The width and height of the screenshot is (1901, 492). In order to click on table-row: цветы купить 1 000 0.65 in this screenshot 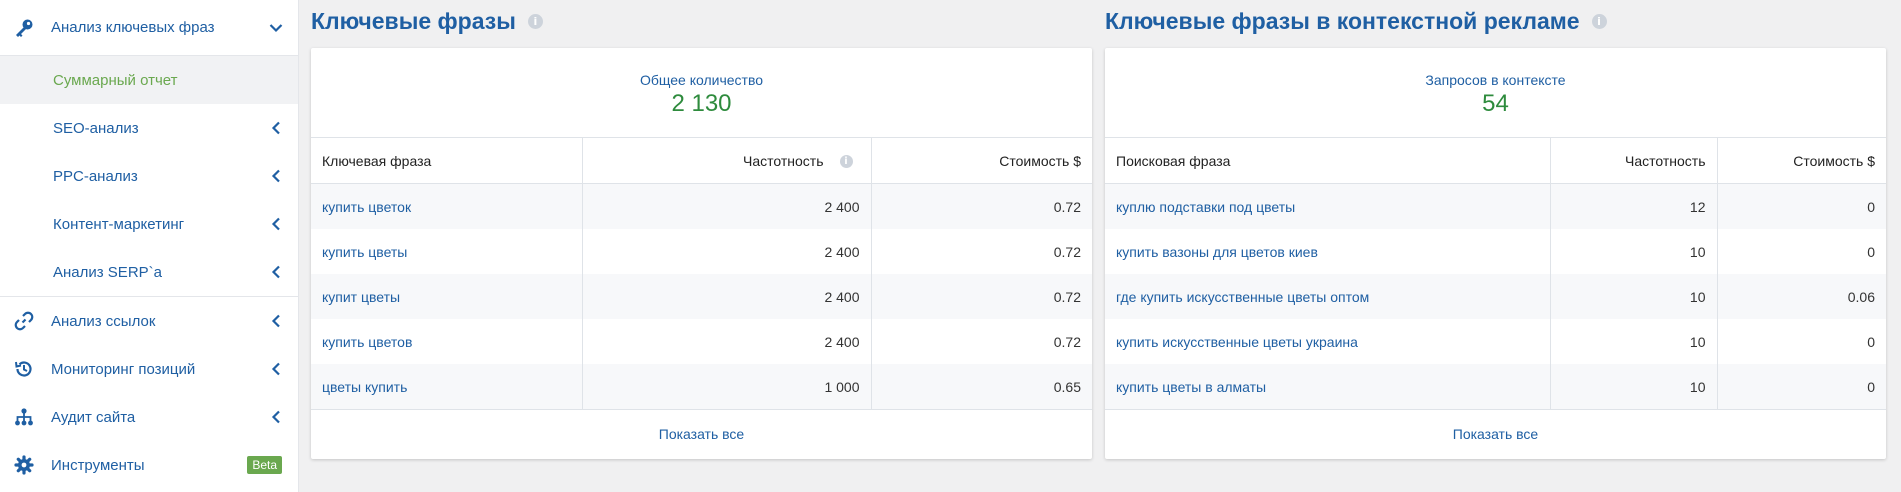, I will do `click(701, 386)`.